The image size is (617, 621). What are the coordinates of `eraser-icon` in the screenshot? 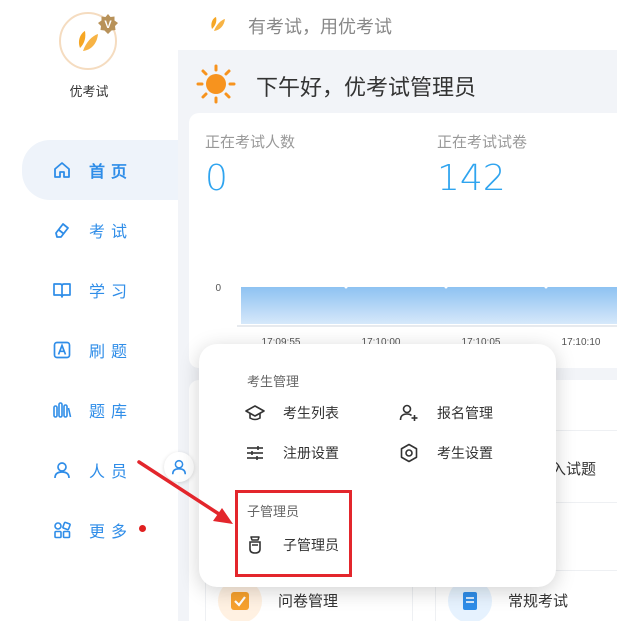 It's located at (62, 230).